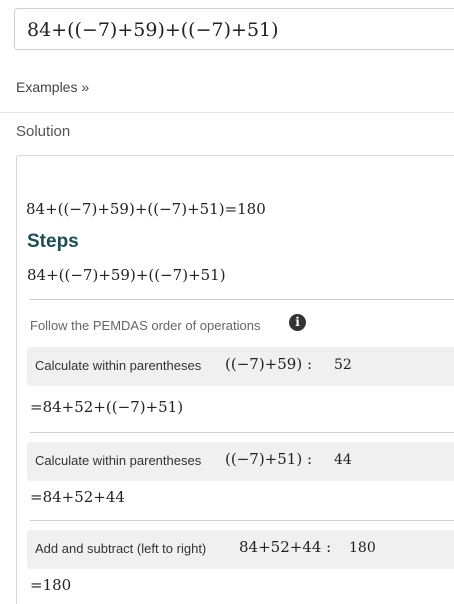  I want to click on step-2-output: =84+52+44, so click(77, 497).